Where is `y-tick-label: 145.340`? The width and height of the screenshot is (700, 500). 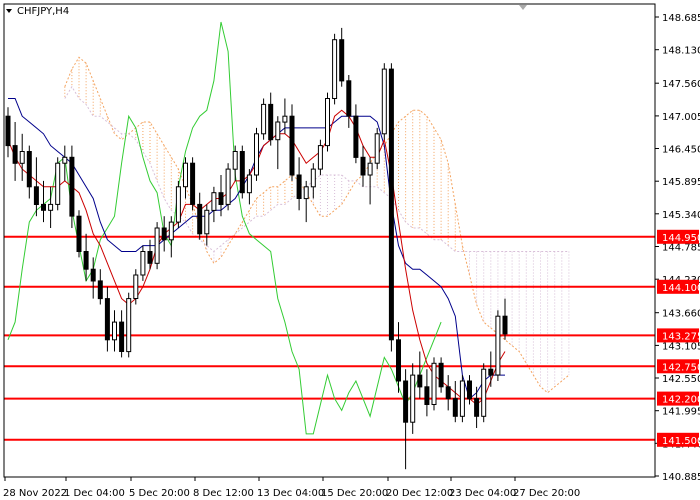 y-tick-label: 145.340 is located at coordinates (681, 215).